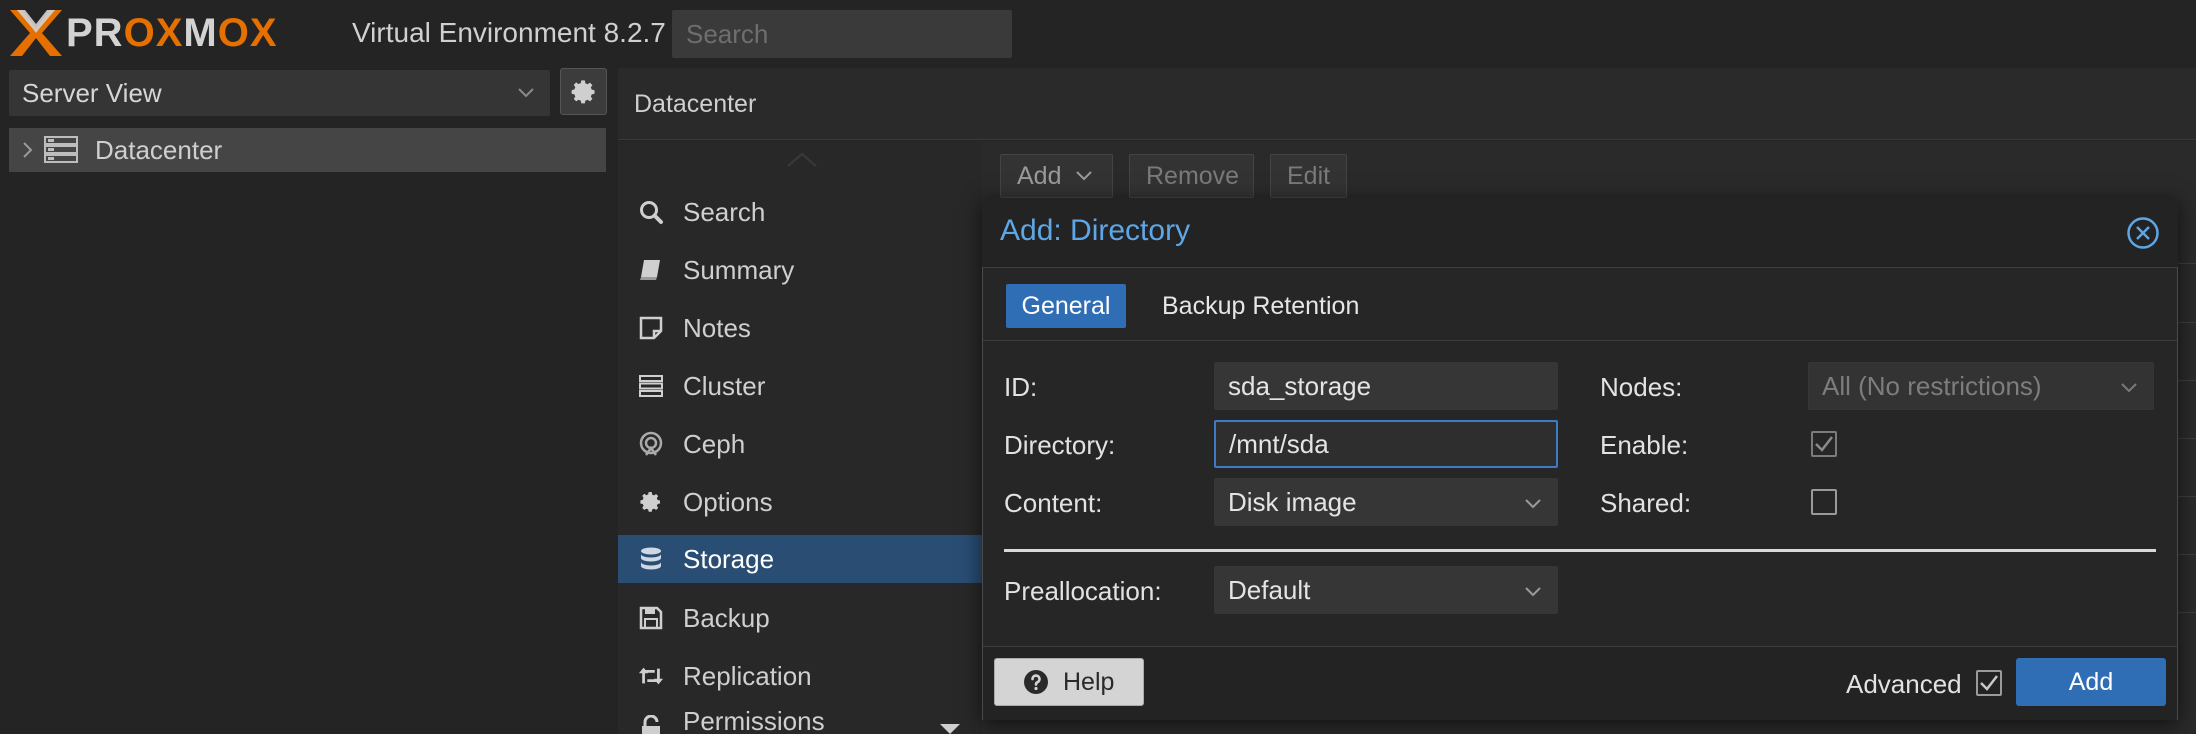 The width and height of the screenshot is (2196, 734). Describe the element at coordinates (1053, 503) in the screenshot. I see `content-label: Content:` at that location.